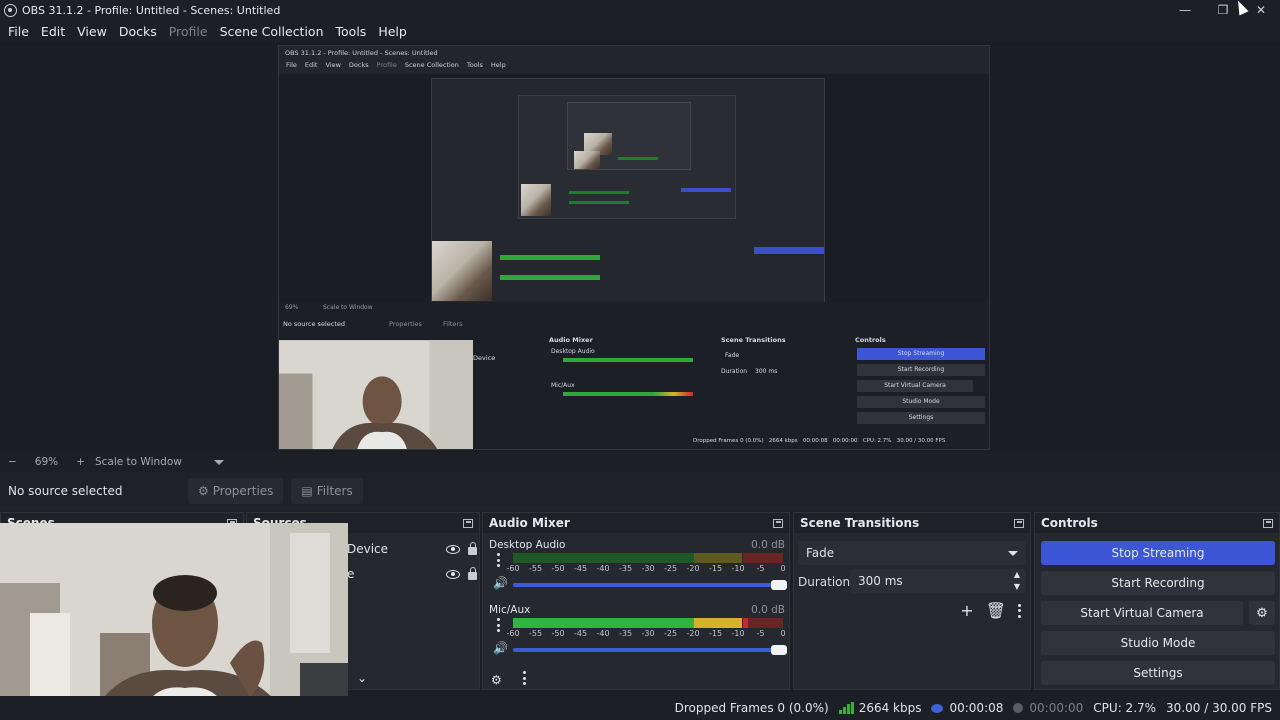  What do you see at coordinates (92, 31) in the screenshot?
I see `menu-view: View` at bounding box center [92, 31].